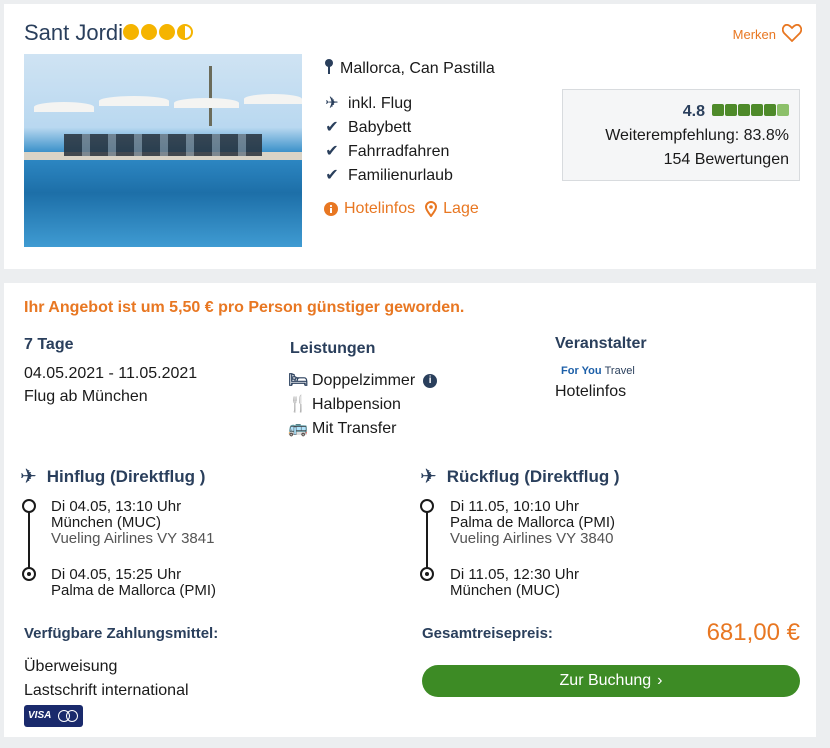 Image resolution: width=830 pixels, height=748 pixels. Describe the element at coordinates (298, 404) in the screenshot. I see `cutlery-icon: 🍴` at that location.